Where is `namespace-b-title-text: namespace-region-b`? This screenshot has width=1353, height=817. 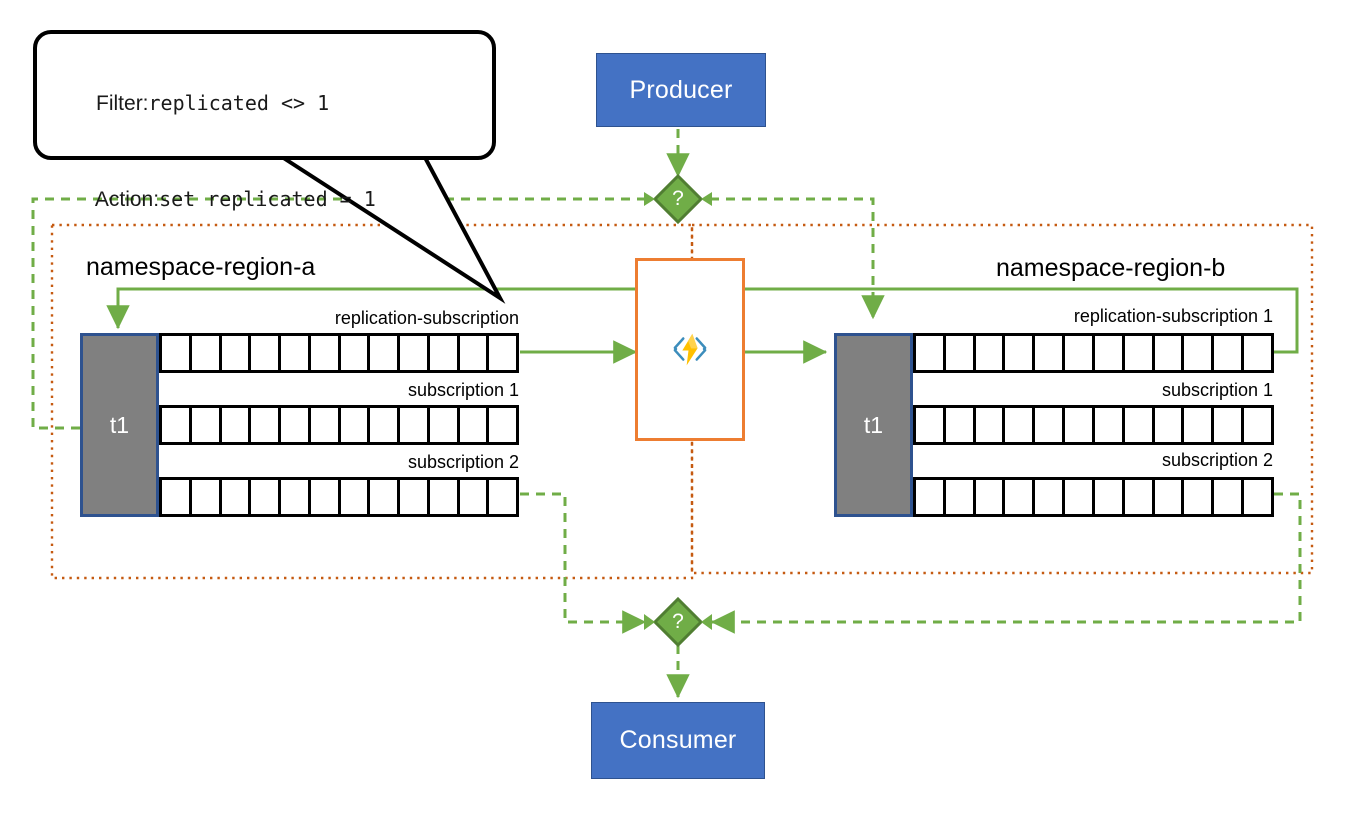
namespace-b-title-text: namespace-region-b is located at coordinates (1111, 268).